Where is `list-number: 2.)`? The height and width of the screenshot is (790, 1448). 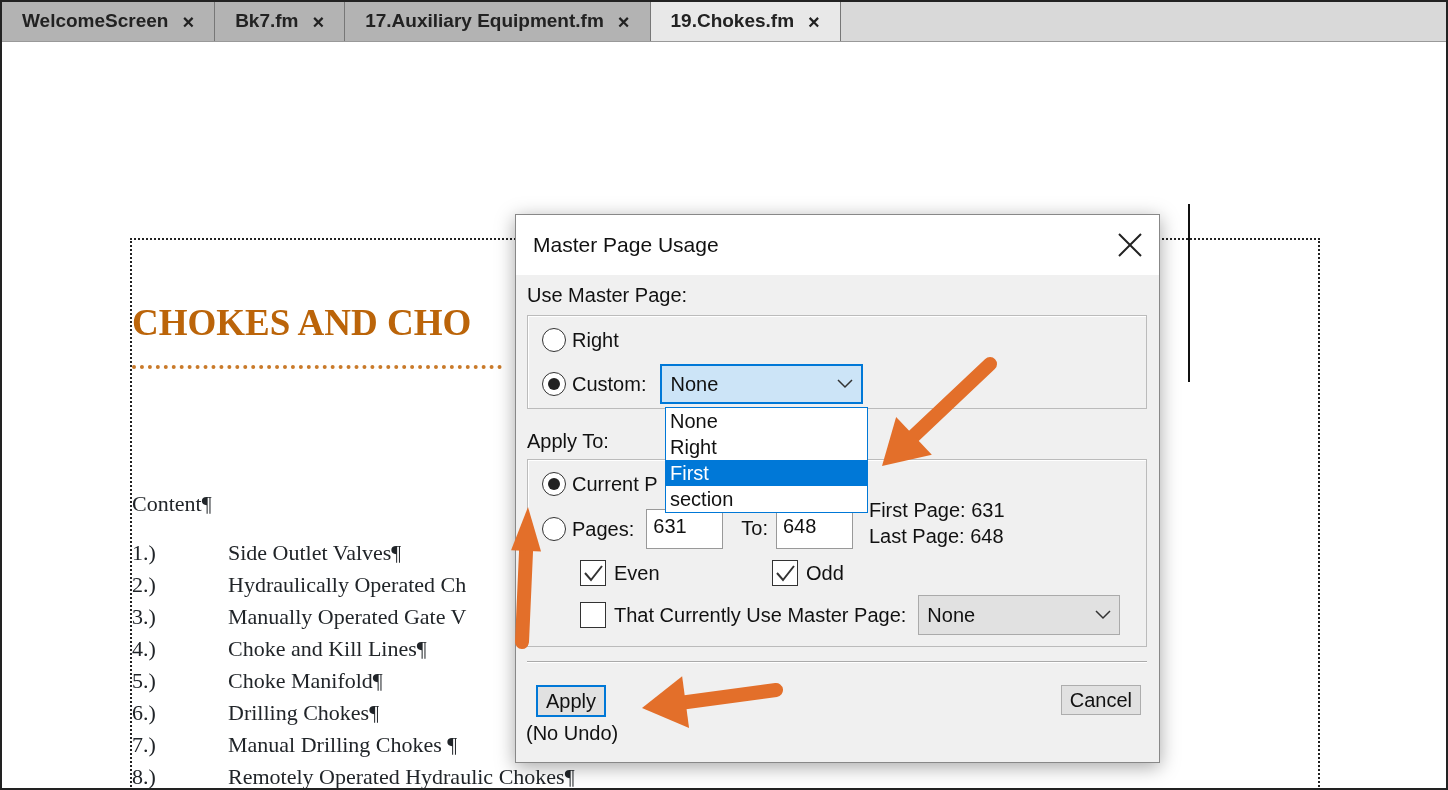
list-number: 2.) is located at coordinates (144, 585).